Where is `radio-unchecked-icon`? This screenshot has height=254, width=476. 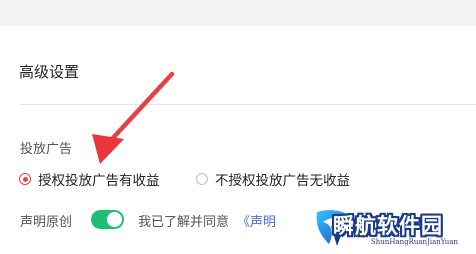
radio-unchecked-icon is located at coordinates (202, 179).